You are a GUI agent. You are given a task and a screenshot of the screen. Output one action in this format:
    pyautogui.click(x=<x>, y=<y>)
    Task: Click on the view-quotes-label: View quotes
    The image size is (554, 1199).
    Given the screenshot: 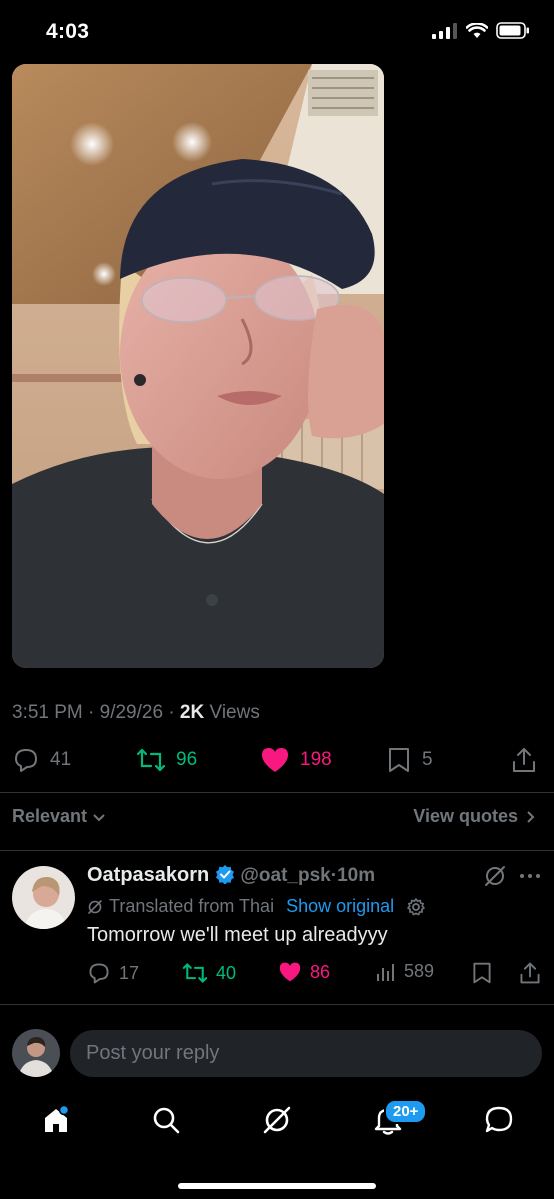 What is the action you would take?
    pyautogui.click(x=465, y=816)
    